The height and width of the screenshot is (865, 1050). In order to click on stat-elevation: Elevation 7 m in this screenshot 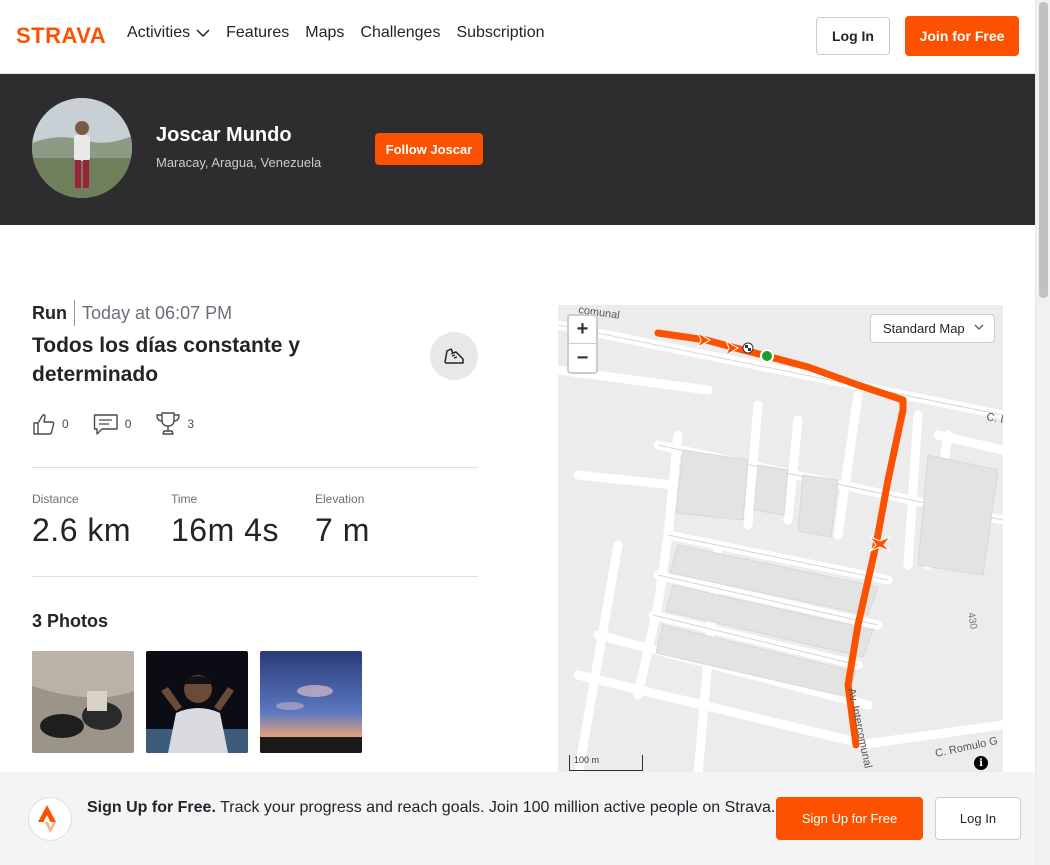, I will do `click(375, 520)`.